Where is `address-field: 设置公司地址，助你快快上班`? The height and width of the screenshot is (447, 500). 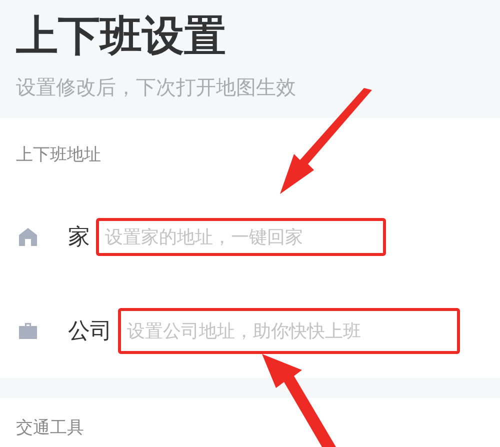
address-field: 设置公司地址，助你快快上班 is located at coordinates (289, 331).